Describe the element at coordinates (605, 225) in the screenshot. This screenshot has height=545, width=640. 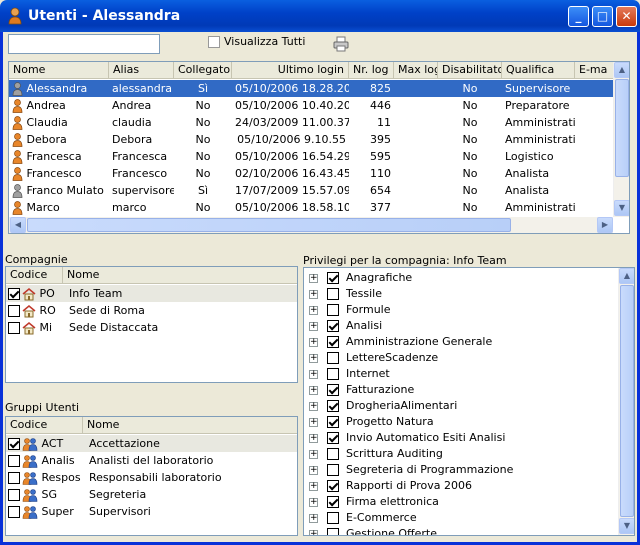
I see `scroll-right-button: ▶` at that location.